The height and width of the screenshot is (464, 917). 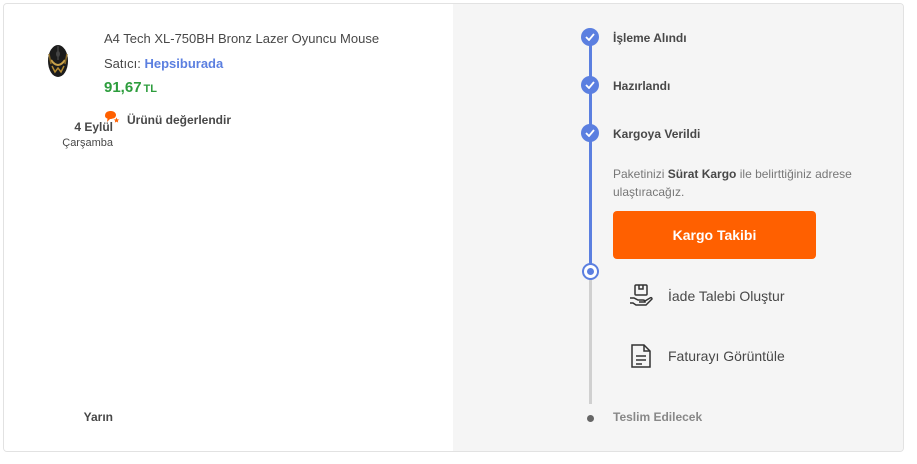 I want to click on step-label-prepared: Hazırlandı, so click(x=642, y=86).